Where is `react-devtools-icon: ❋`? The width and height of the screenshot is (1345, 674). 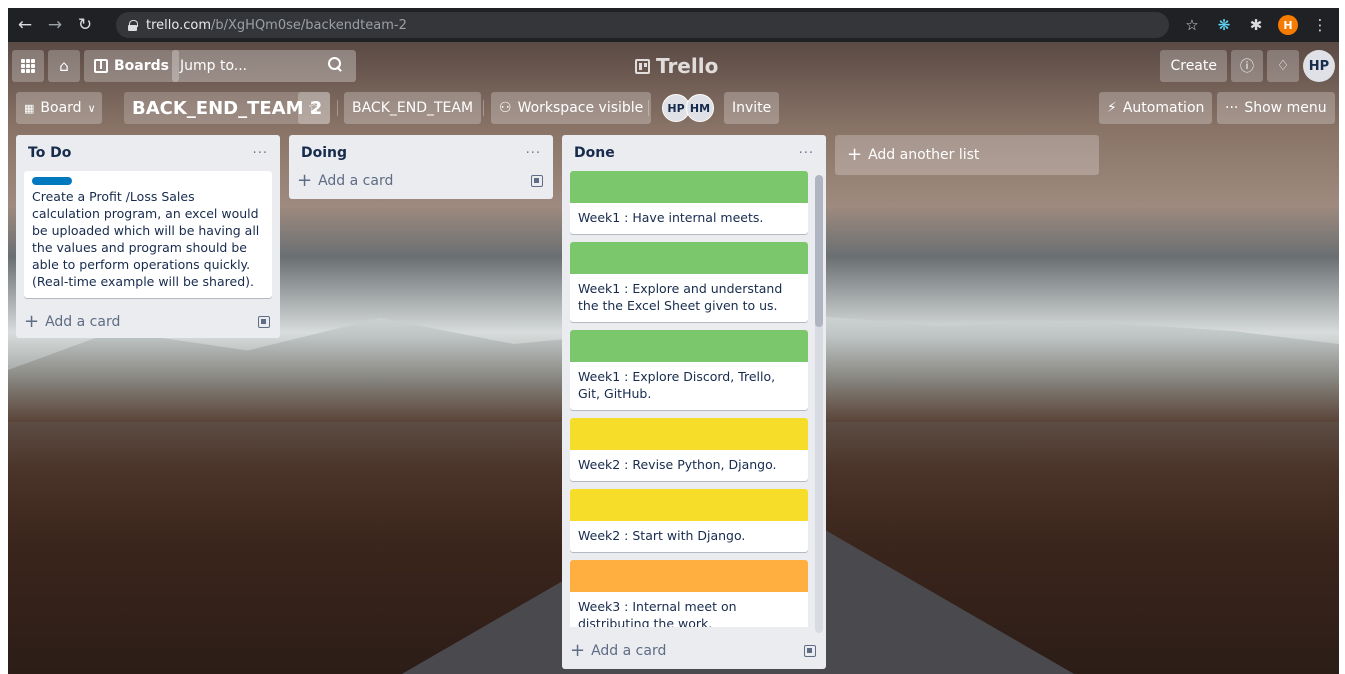 react-devtools-icon: ❋ is located at coordinates (1224, 25).